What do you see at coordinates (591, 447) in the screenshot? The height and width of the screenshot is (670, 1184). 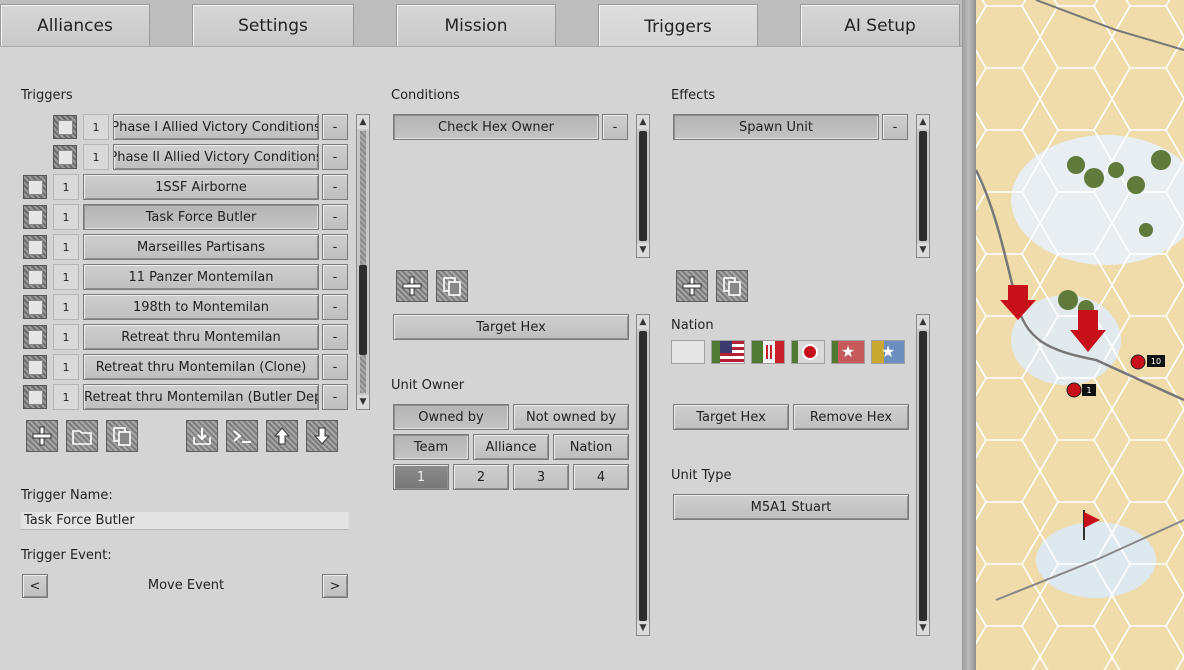 I see `nation-toggle: Nation` at bounding box center [591, 447].